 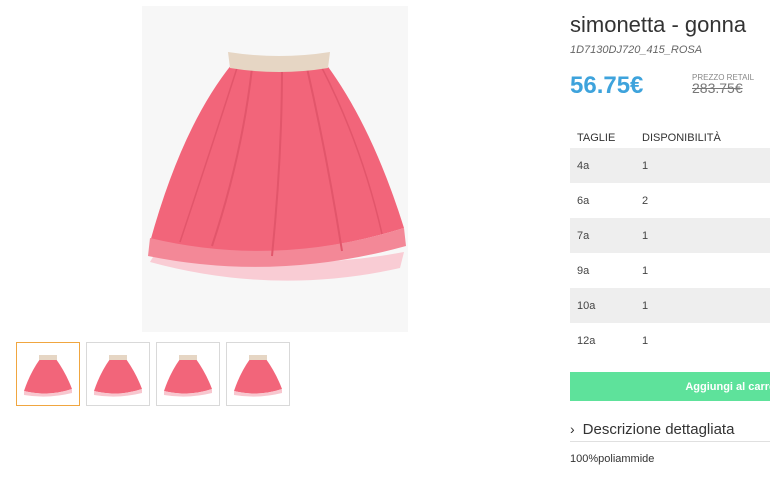 What do you see at coordinates (670, 340) in the screenshot?
I see `table-row: 12a 1` at bounding box center [670, 340].